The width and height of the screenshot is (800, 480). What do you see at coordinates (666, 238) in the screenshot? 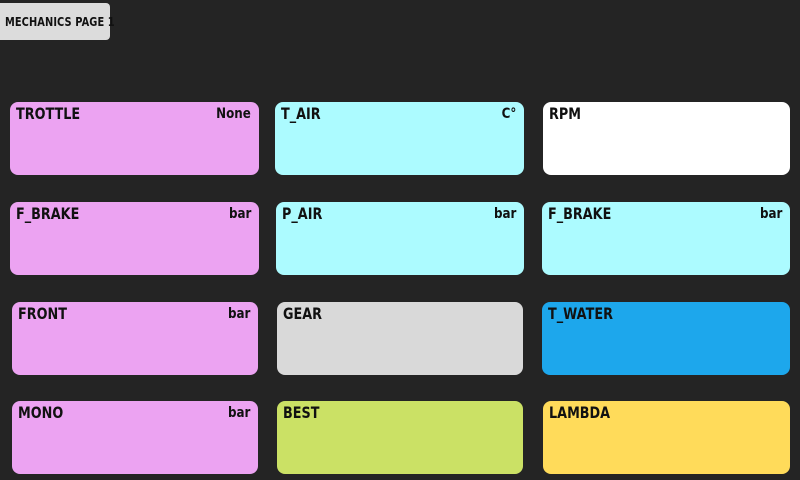
I see `tile-f-brake-rear: F_BRAKE bar` at bounding box center [666, 238].